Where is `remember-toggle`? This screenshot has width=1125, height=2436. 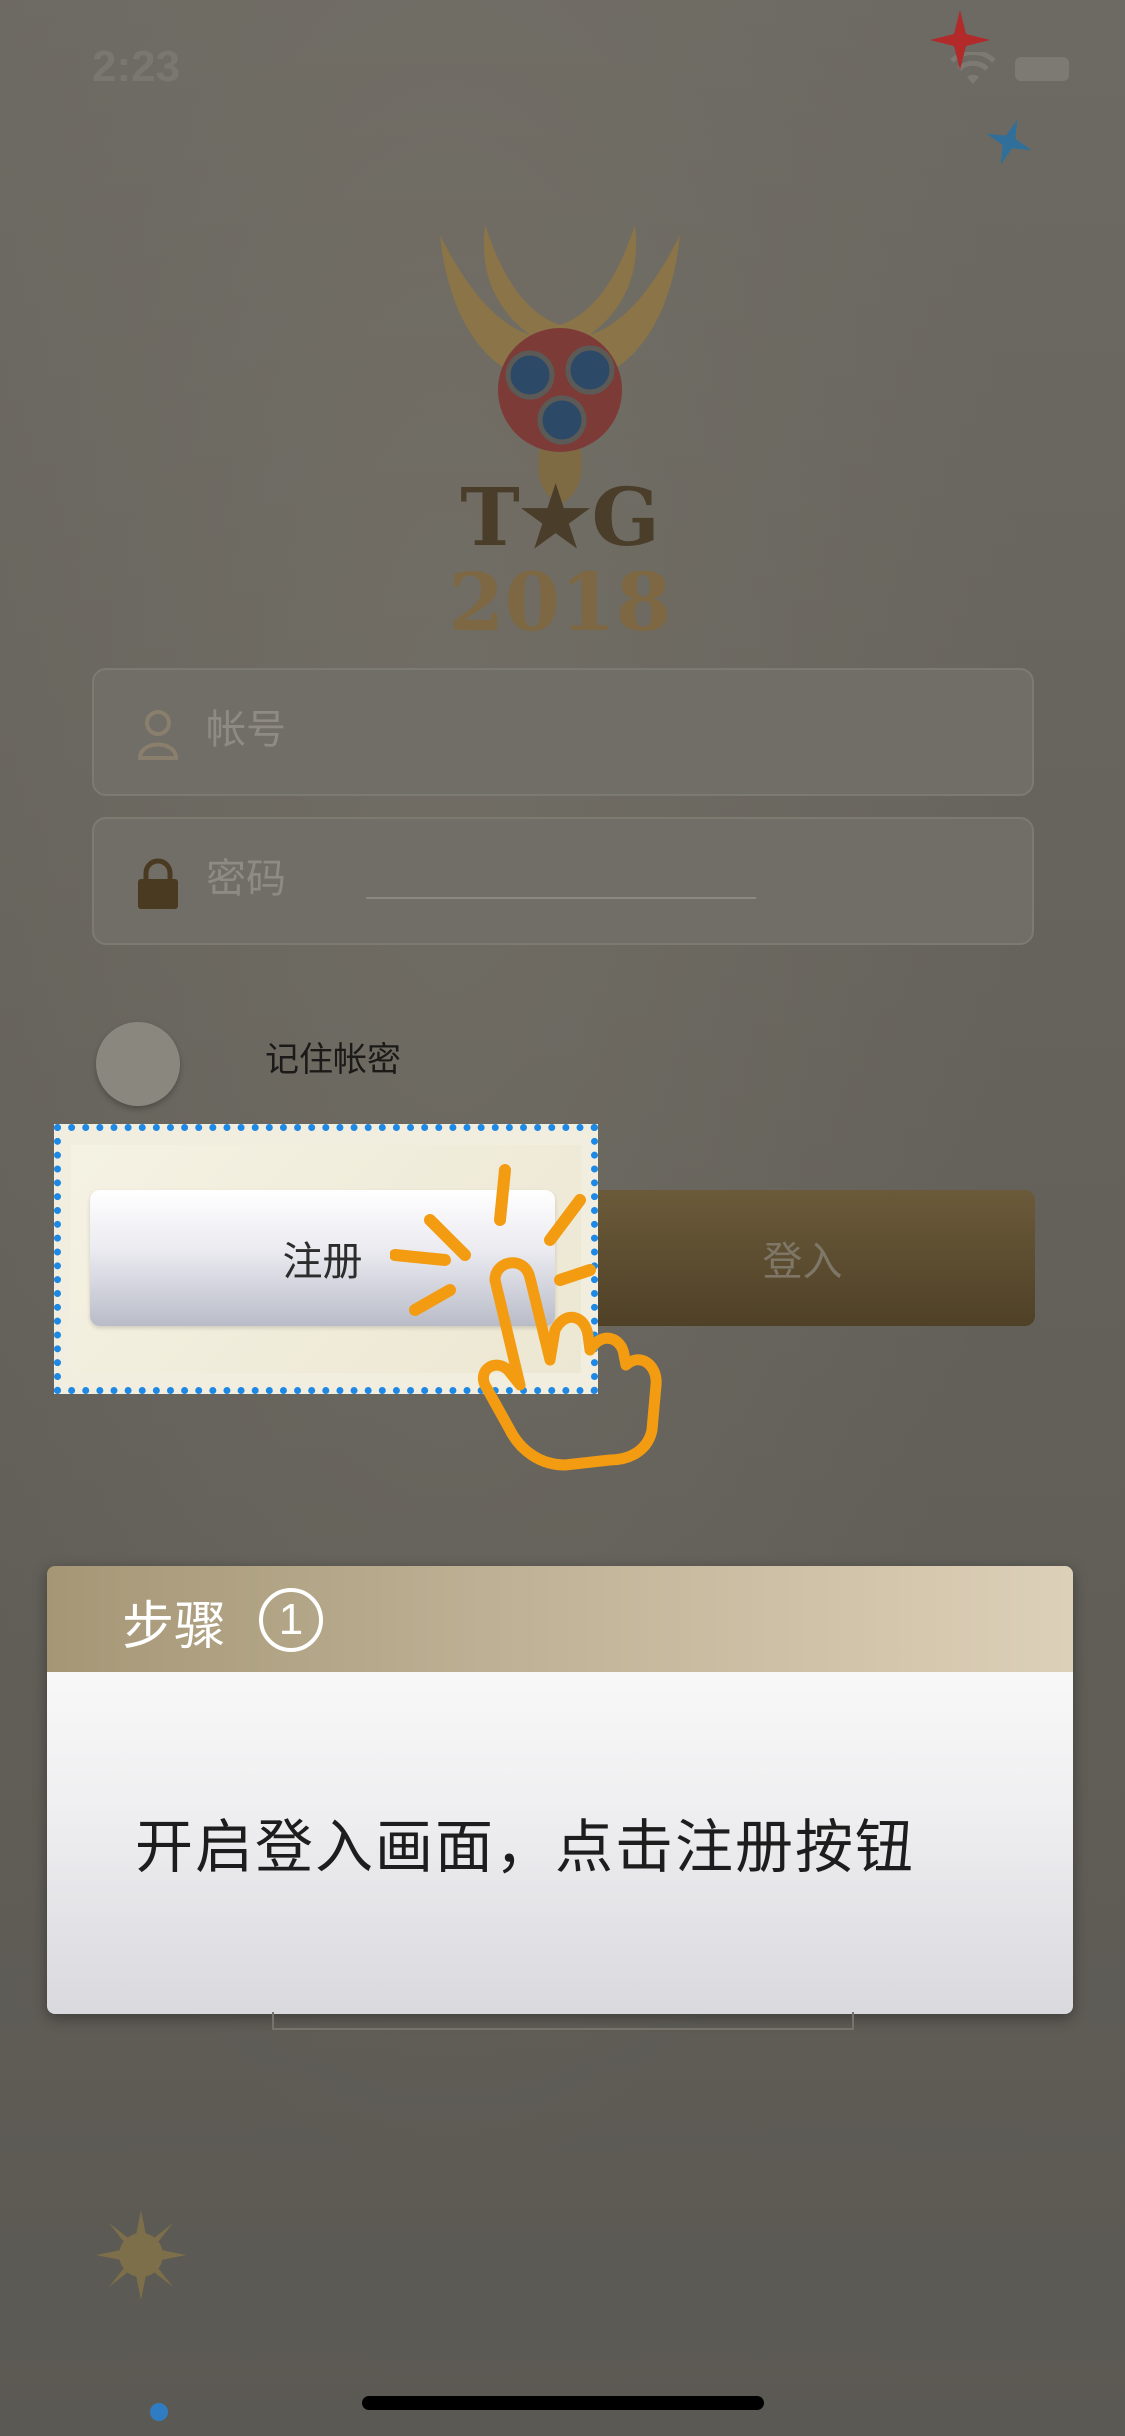 remember-toggle is located at coordinates (138, 1064).